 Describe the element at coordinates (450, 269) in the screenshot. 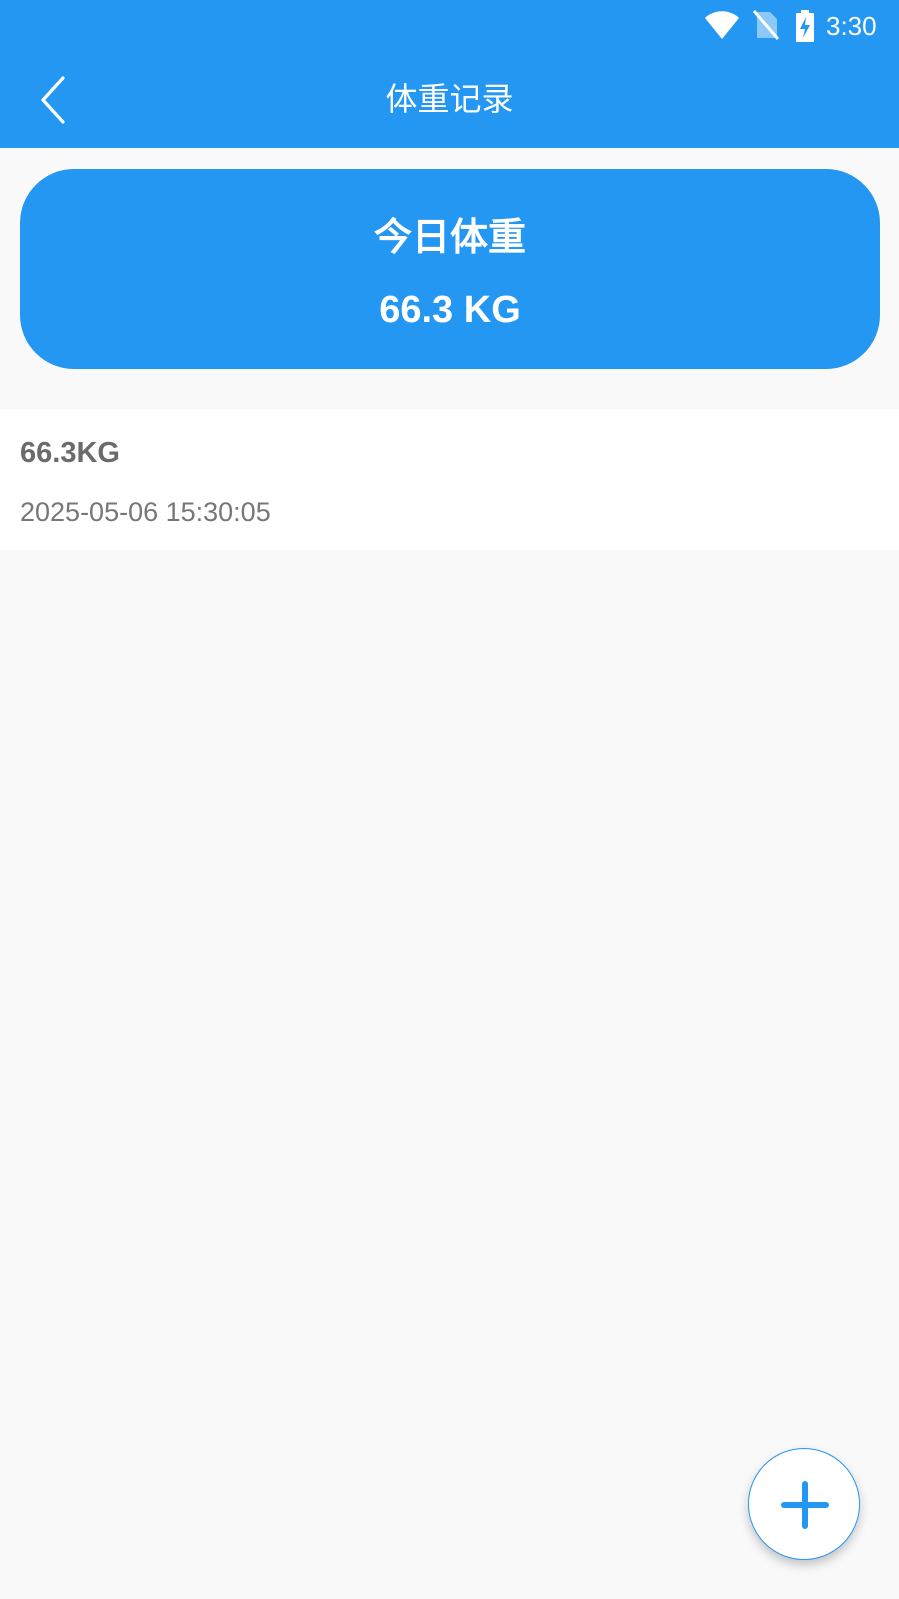

I see `today-weight-card: 今日体重 66.3 KG` at that location.